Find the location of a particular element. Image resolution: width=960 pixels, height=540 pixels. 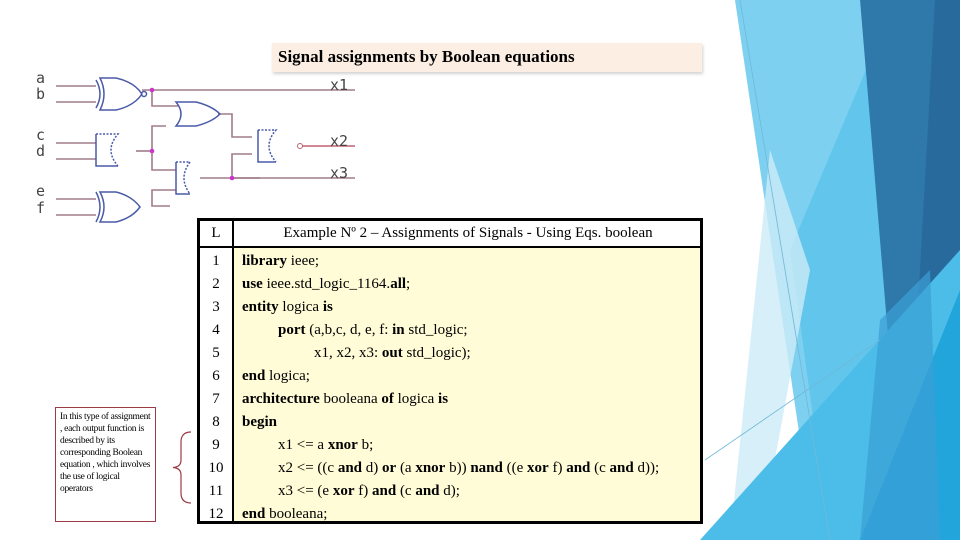

code-keyword: all is located at coordinates (398, 284).